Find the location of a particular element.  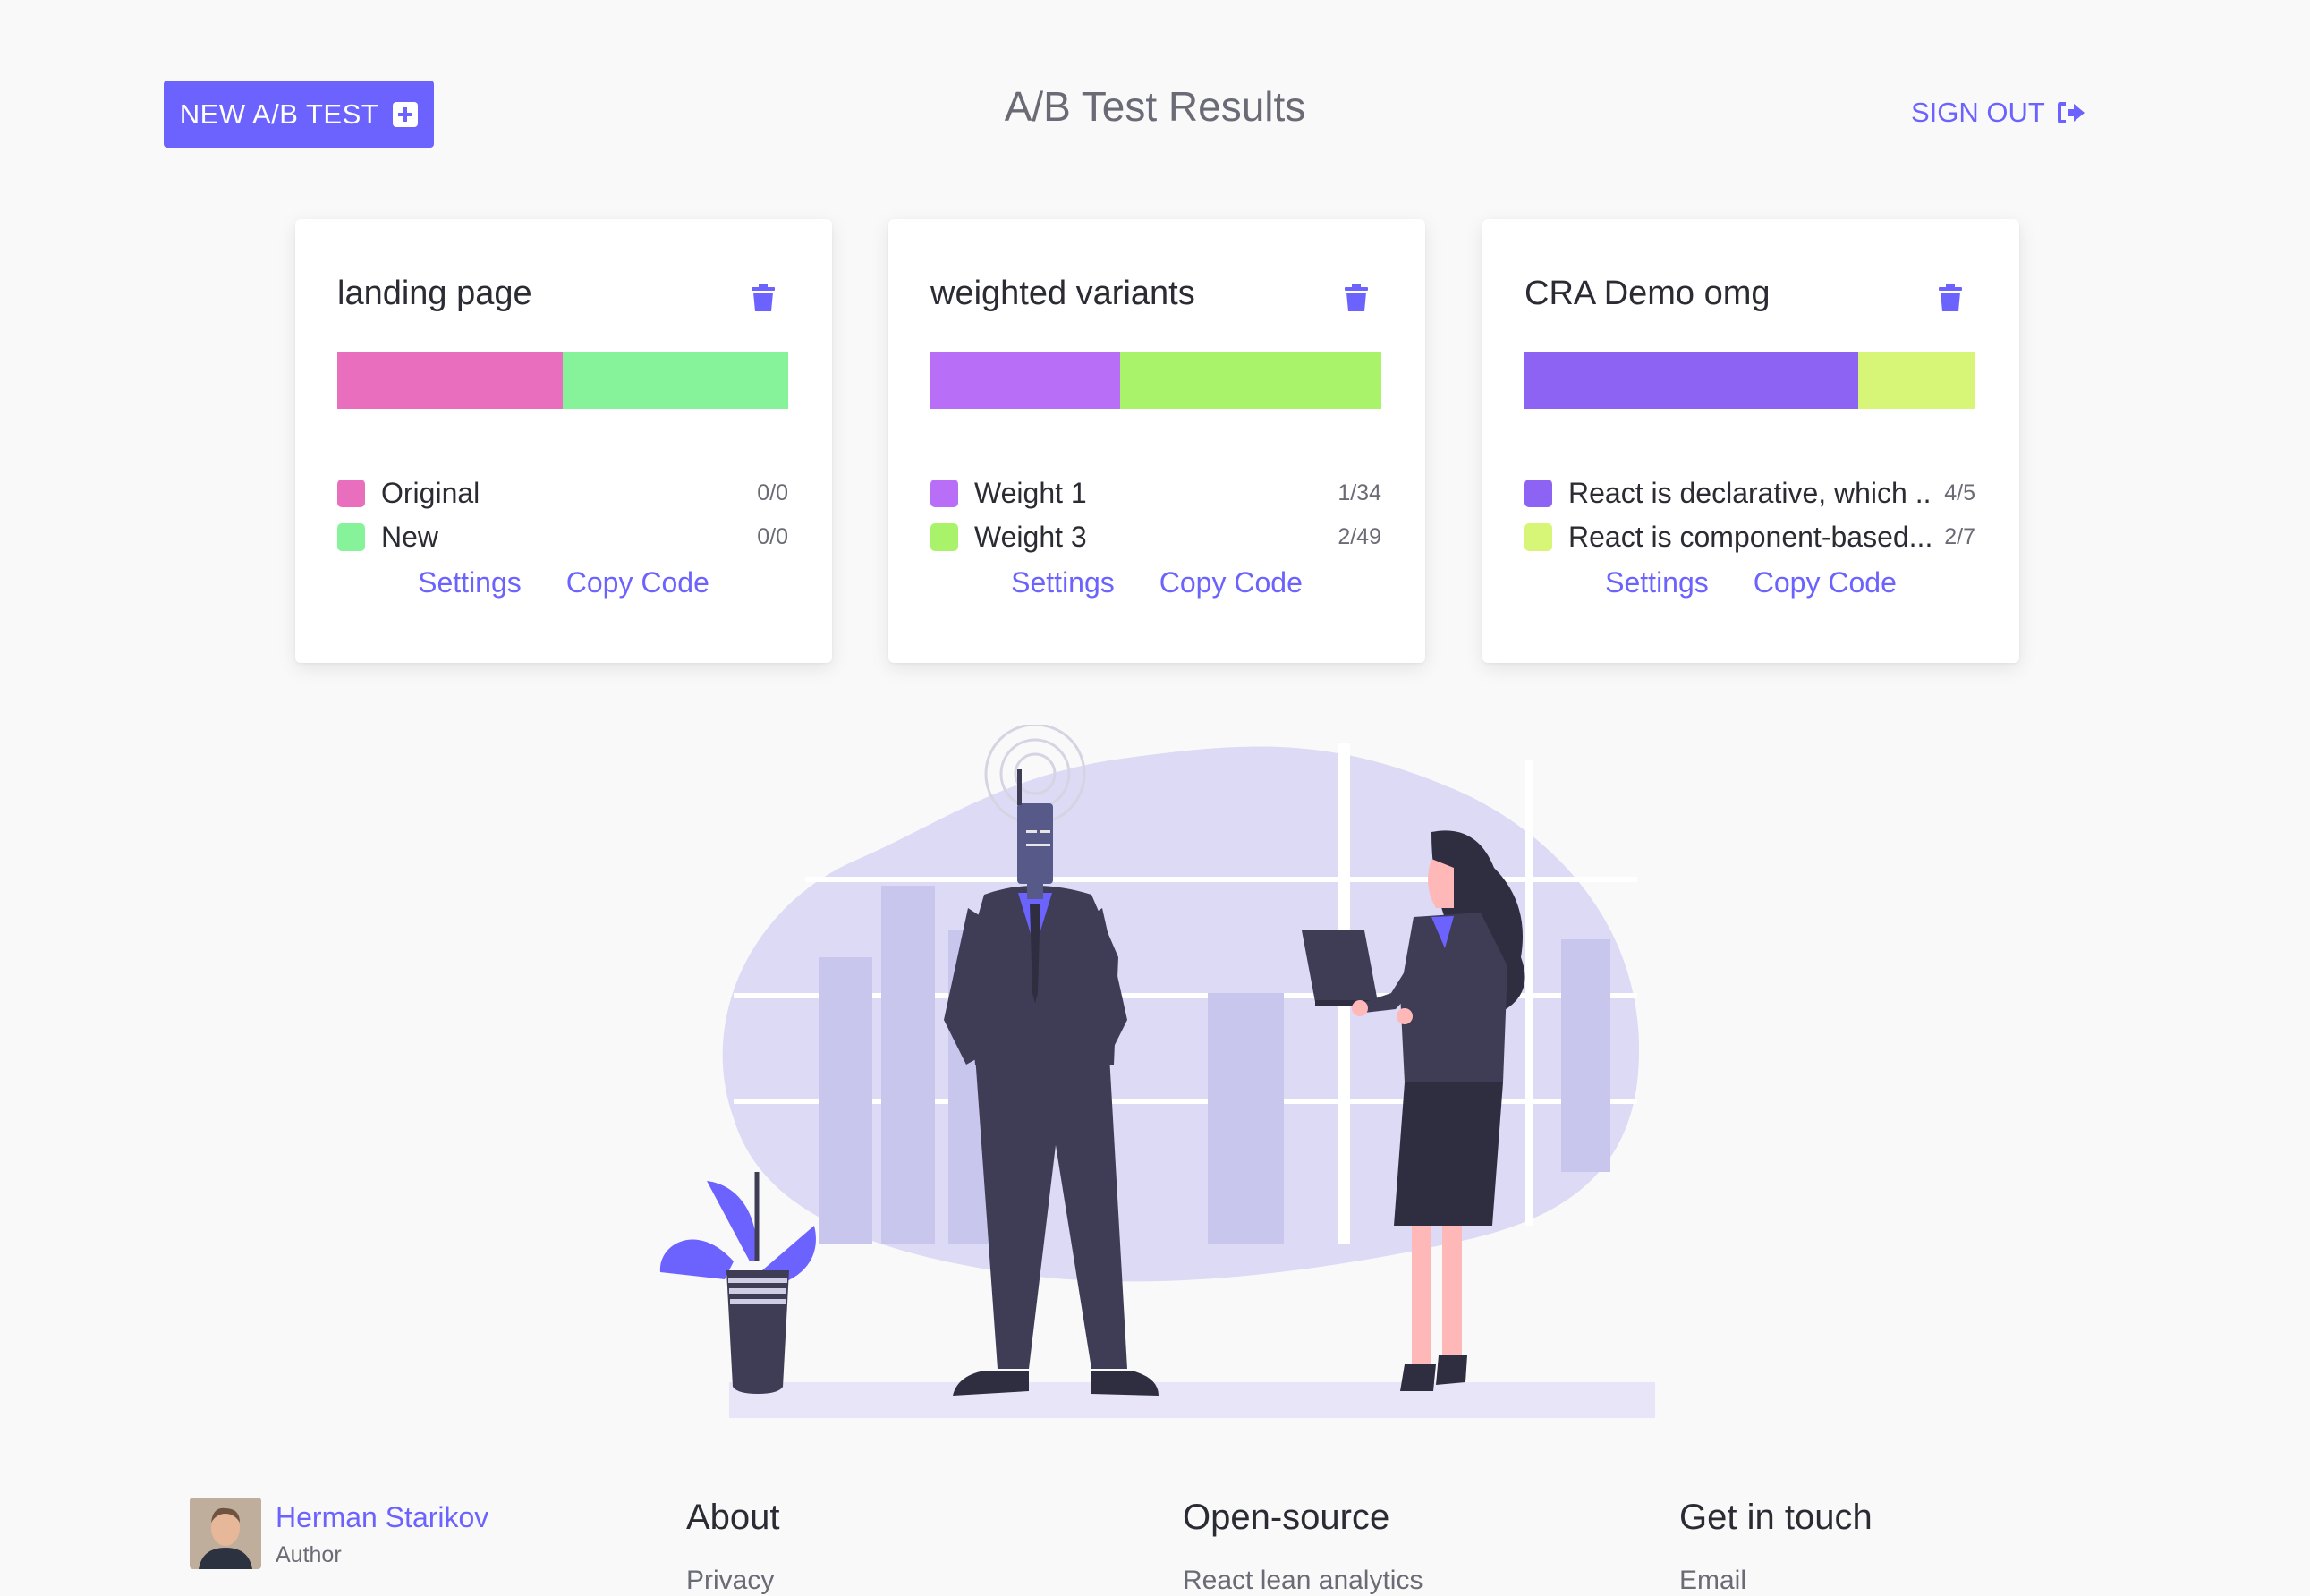

footer-heading: Open-source is located at coordinates (1286, 1518).